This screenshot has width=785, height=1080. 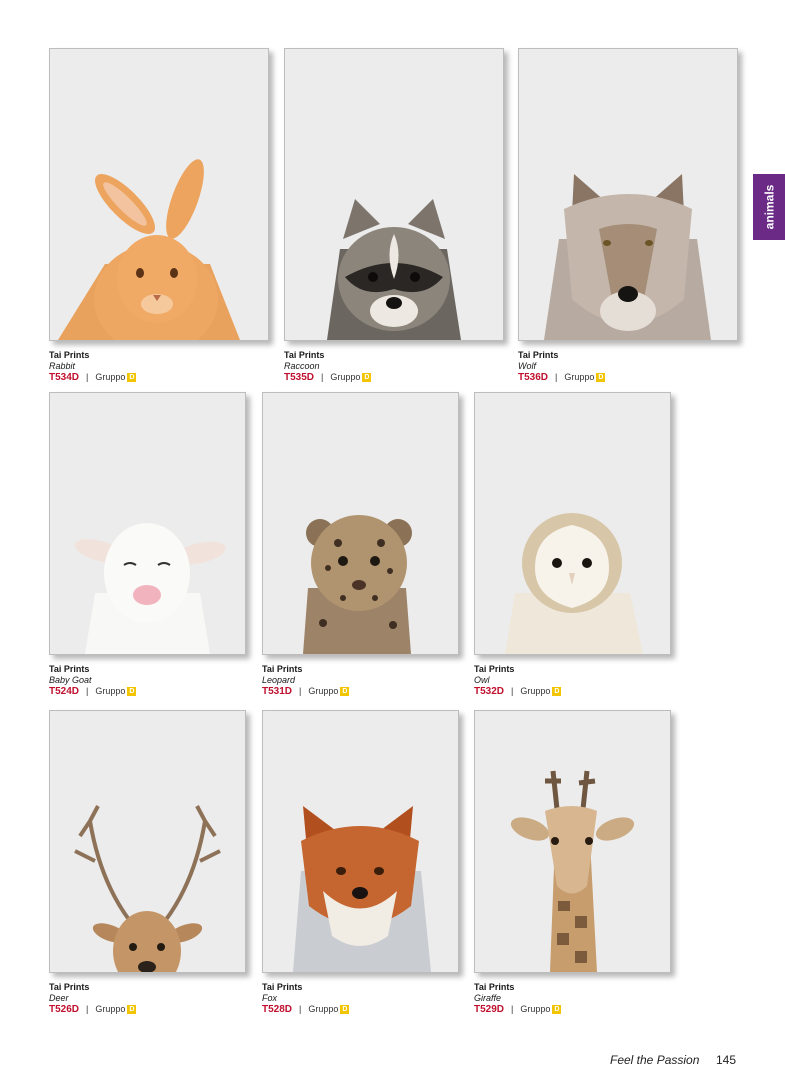 I want to click on product-code: T526D, so click(x=64, y=1009).